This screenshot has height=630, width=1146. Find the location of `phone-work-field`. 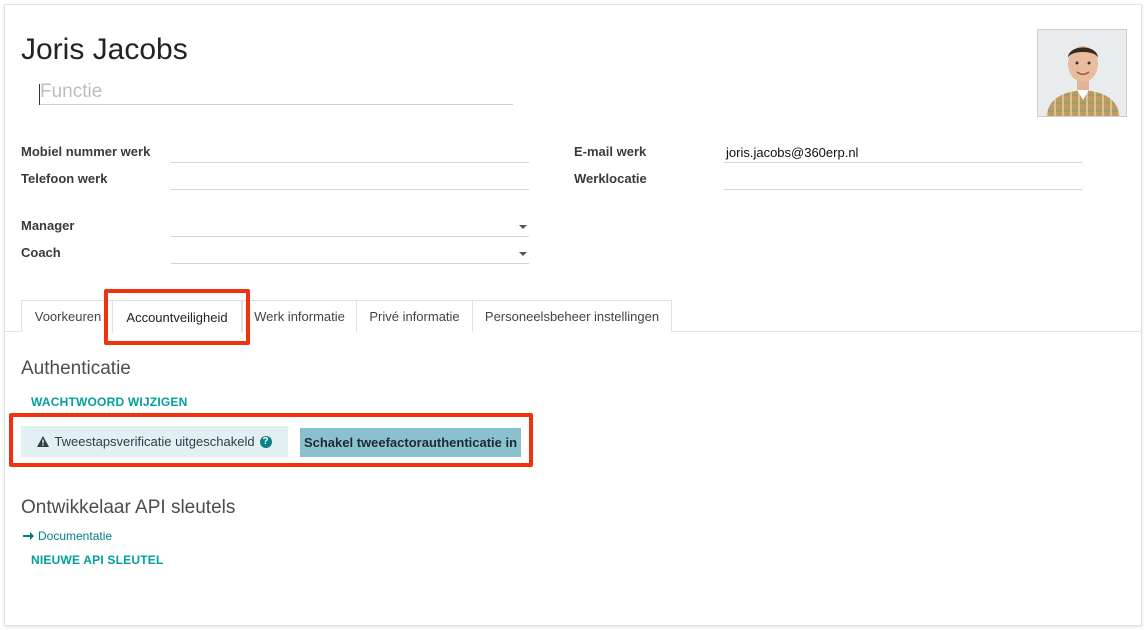

phone-work-field is located at coordinates (350, 179).